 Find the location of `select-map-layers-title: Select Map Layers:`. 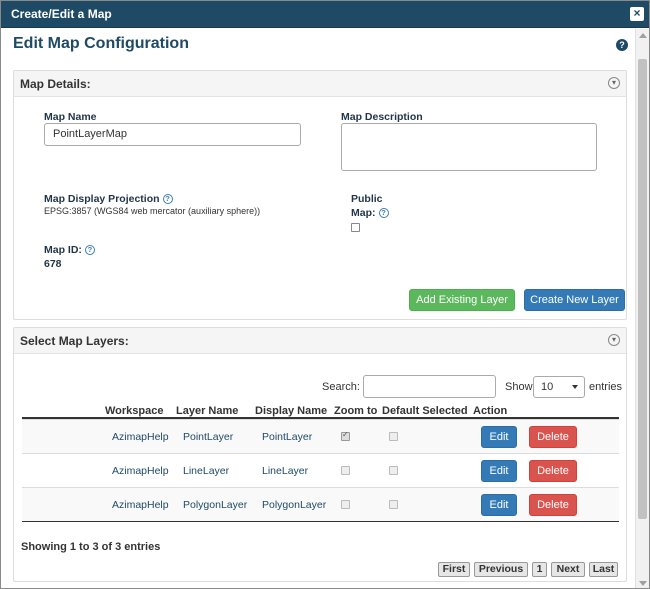

select-map-layers-title: Select Map Layers: is located at coordinates (74, 341).